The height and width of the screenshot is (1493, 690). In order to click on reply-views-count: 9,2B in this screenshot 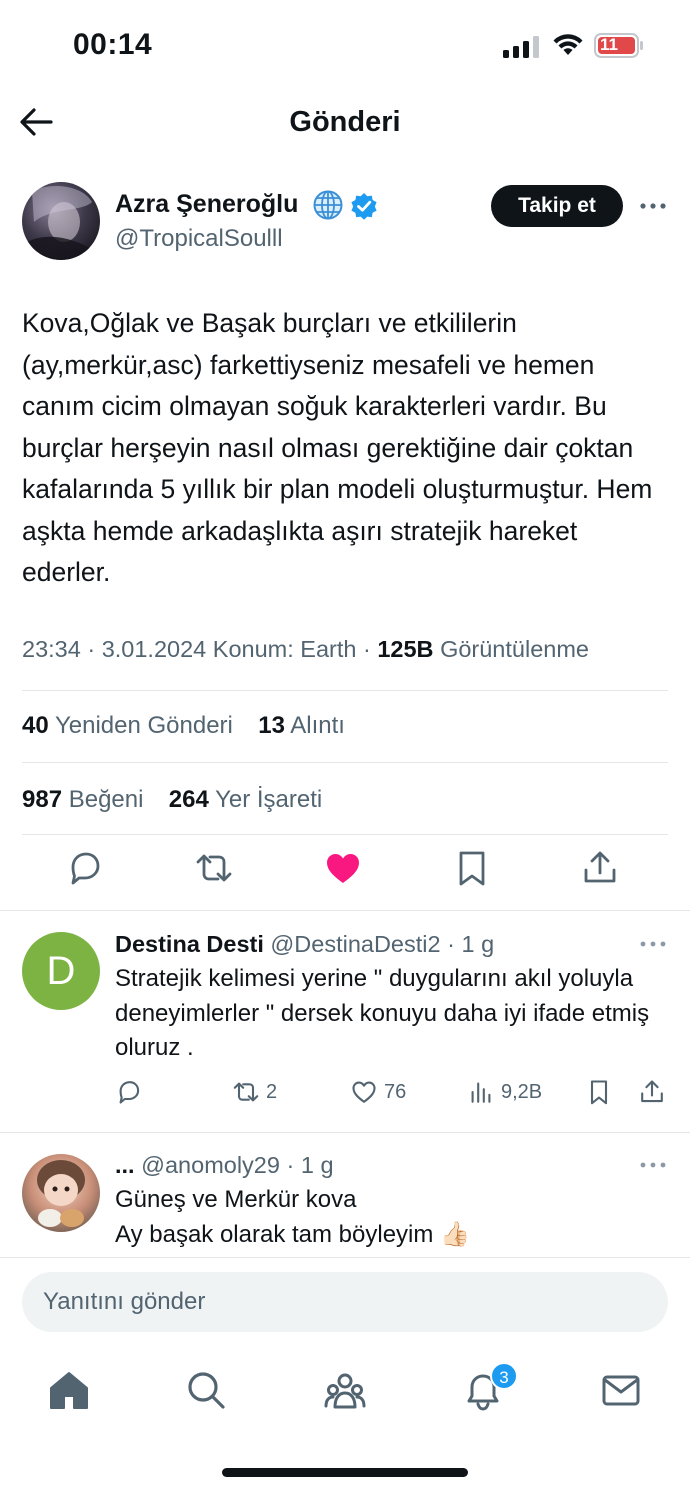, I will do `click(522, 1091)`.